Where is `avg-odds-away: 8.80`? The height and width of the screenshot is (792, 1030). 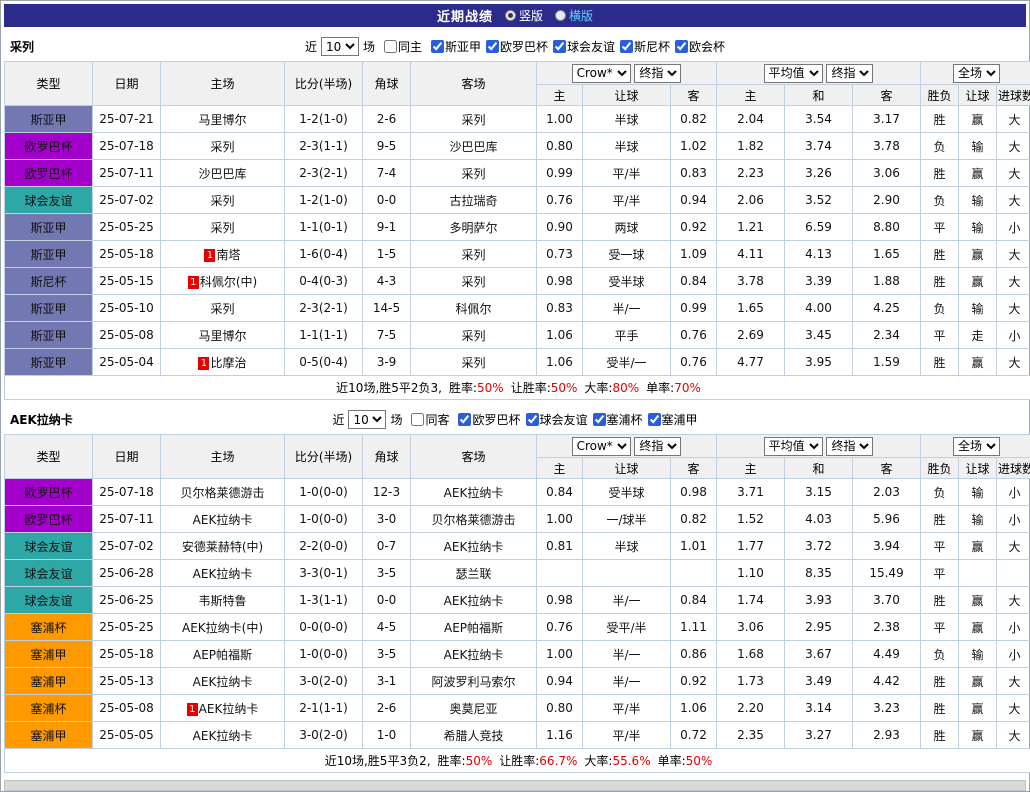 avg-odds-away: 8.80 is located at coordinates (887, 227).